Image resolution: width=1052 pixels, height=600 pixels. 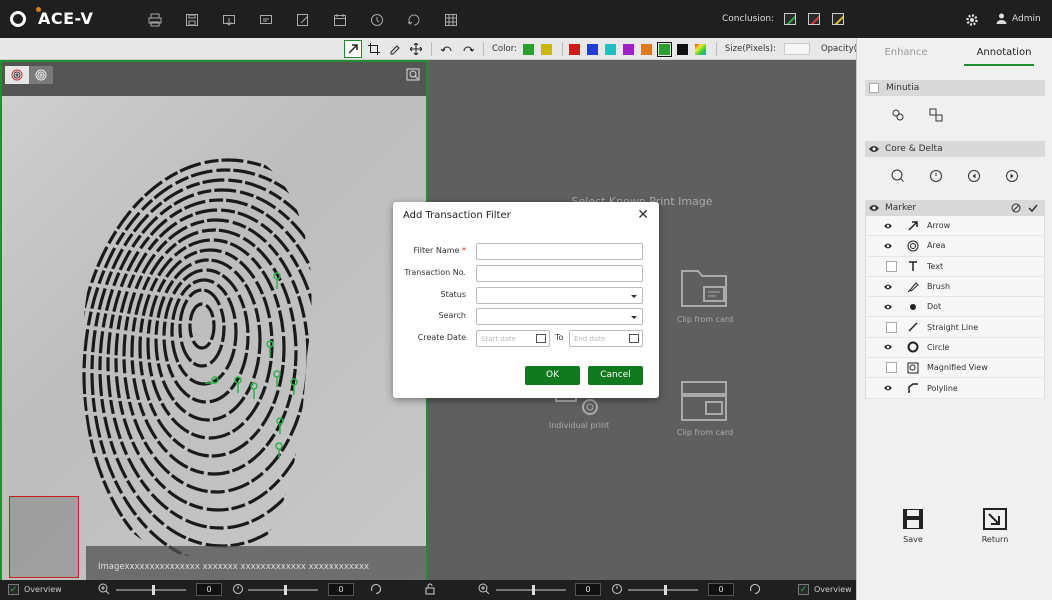 What do you see at coordinates (972, 20) in the screenshot?
I see `gear-icon` at bounding box center [972, 20].